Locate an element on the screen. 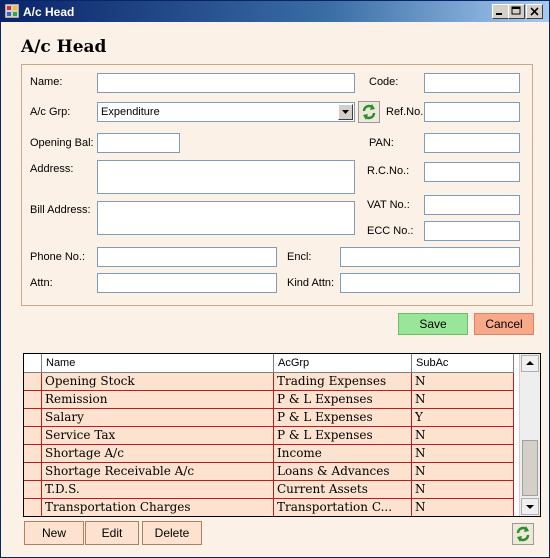 This screenshot has height=558, width=550. table-row: Remission P & L Expenses N is located at coordinates (269, 400).